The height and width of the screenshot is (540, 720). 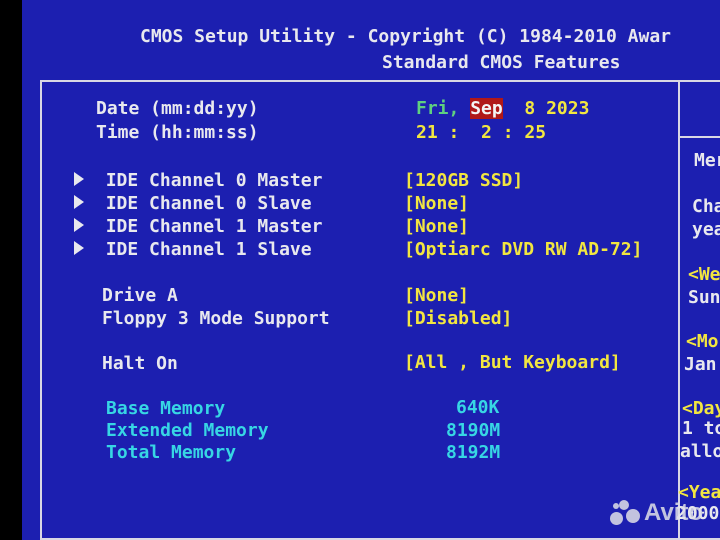 What do you see at coordinates (171, 452) in the screenshot?
I see `total-memory-label: Total Memory` at bounding box center [171, 452].